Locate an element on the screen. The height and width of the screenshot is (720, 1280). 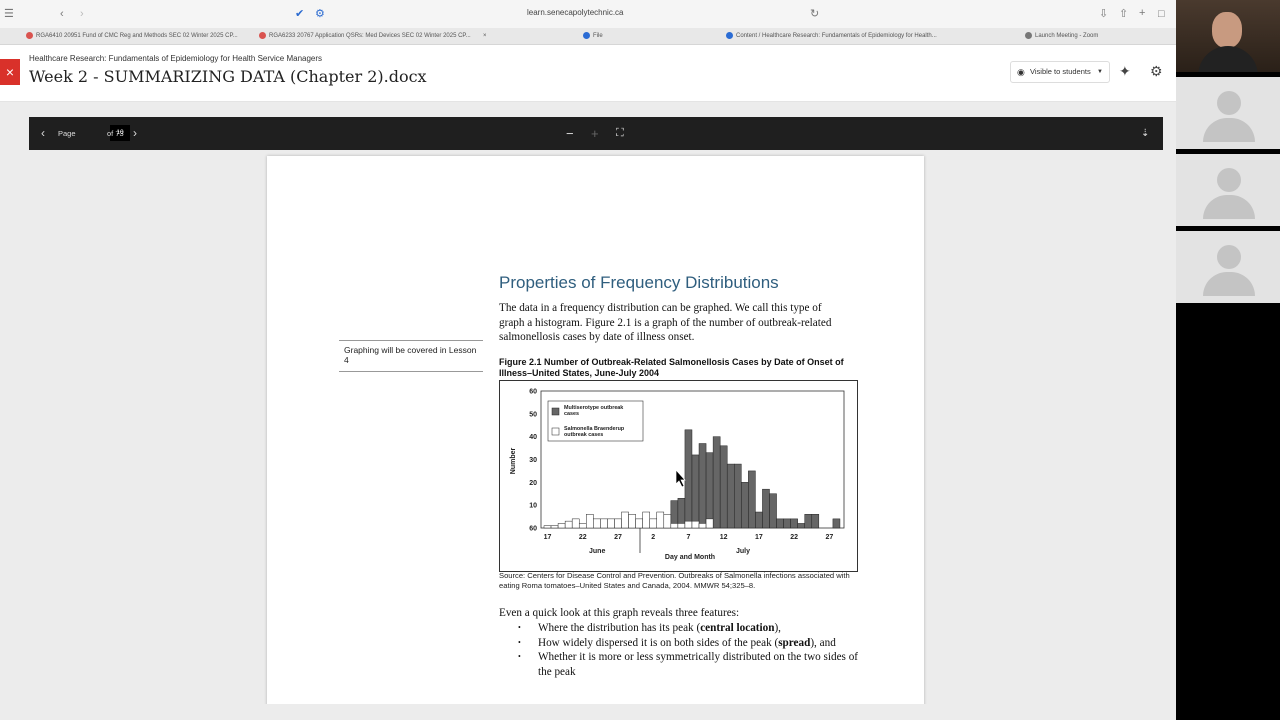
y-tick-label: 10 is located at coordinates (533, 506).